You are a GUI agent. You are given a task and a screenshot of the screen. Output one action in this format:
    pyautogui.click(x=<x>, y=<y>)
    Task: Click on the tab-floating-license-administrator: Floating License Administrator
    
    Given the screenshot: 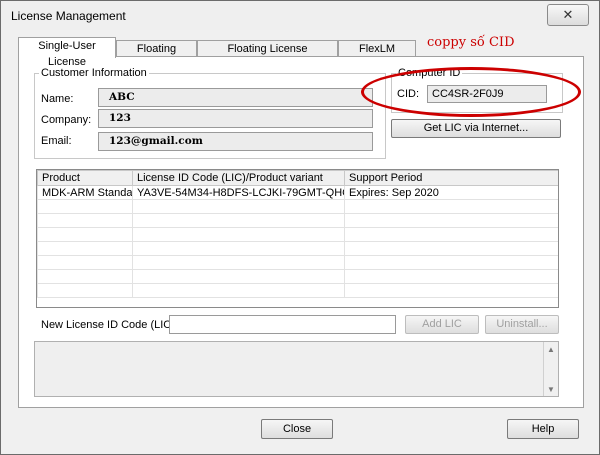 What is the action you would take?
    pyautogui.click(x=267, y=55)
    